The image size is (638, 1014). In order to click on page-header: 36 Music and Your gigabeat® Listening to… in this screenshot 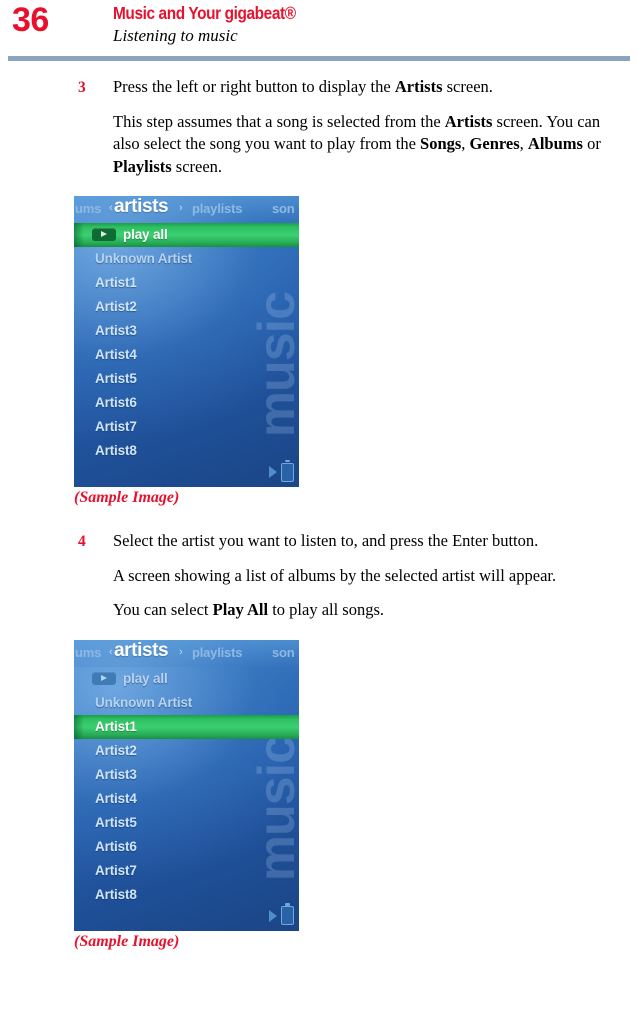, I will do `click(319, 31)`.